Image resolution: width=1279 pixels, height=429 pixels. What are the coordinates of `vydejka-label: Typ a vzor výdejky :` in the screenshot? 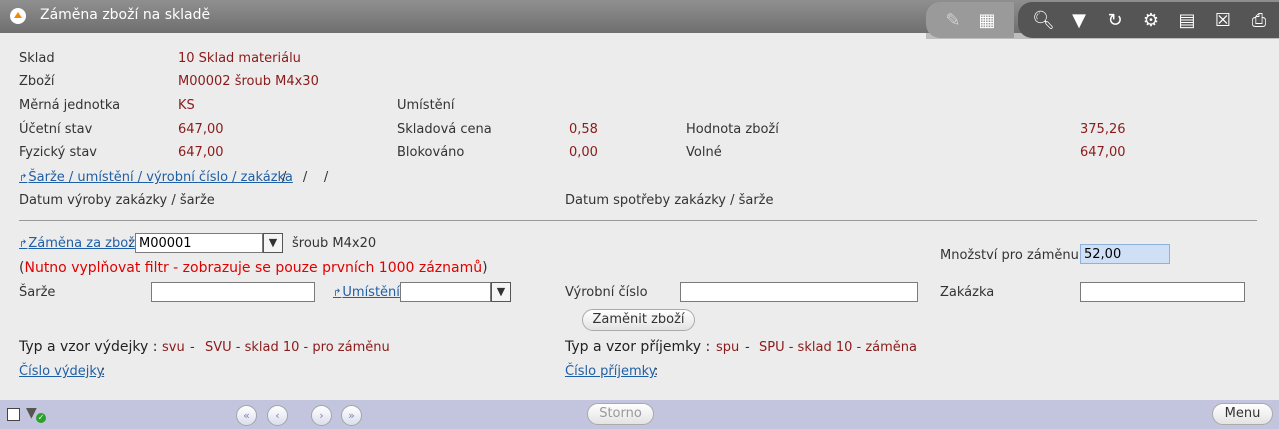 It's located at (88, 347).